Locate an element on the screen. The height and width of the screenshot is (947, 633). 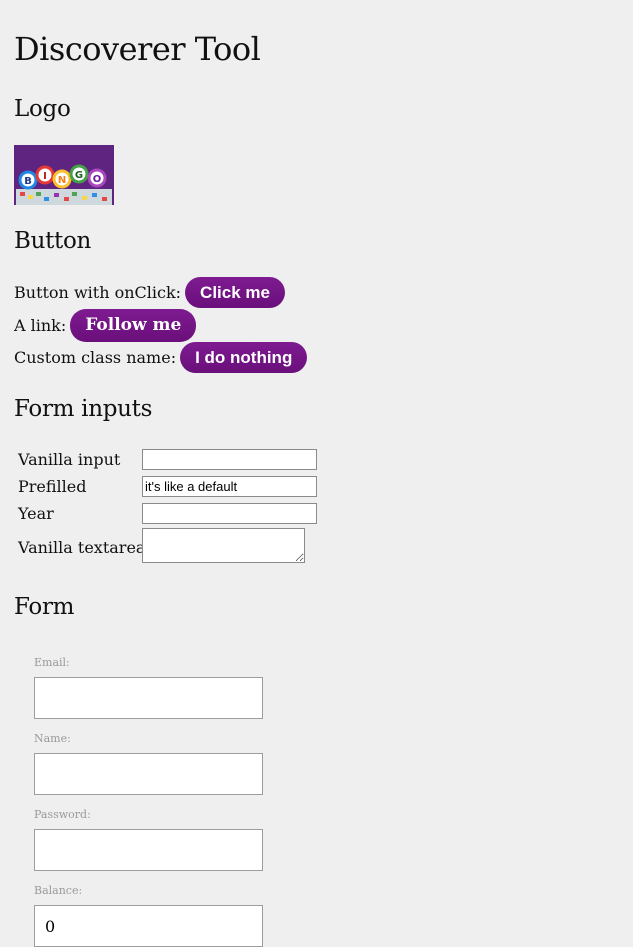
onclick-row: Button with onClick: Click me is located at coordinates (149, 292).